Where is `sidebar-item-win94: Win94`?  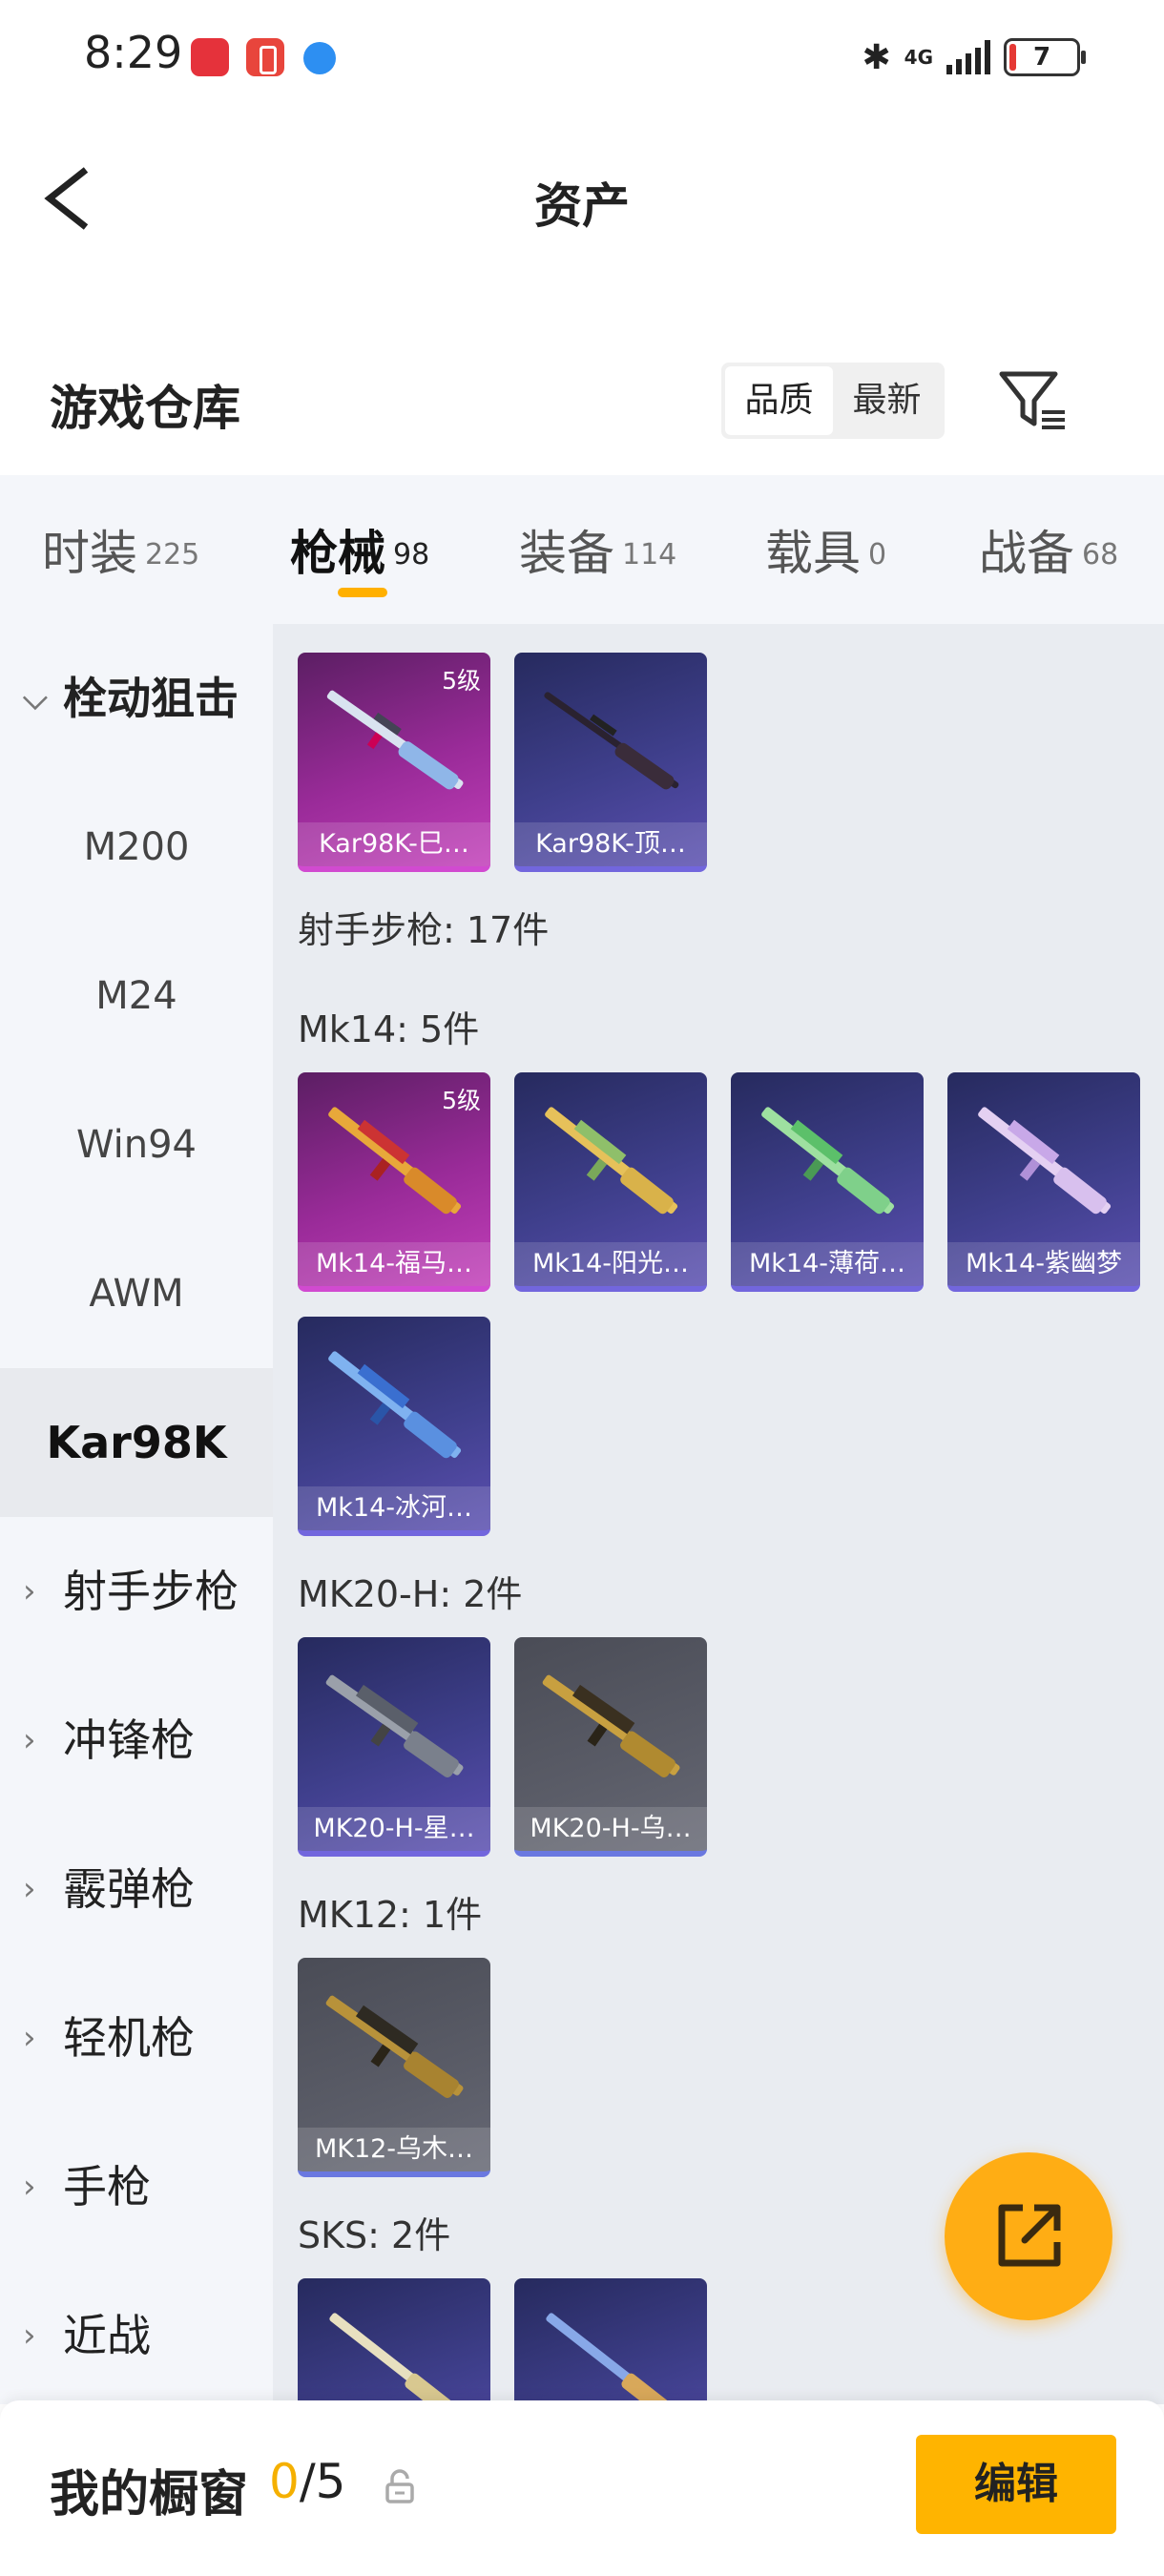
sidebar-item-win94: Win94 is located at coordinates (136, 1144).